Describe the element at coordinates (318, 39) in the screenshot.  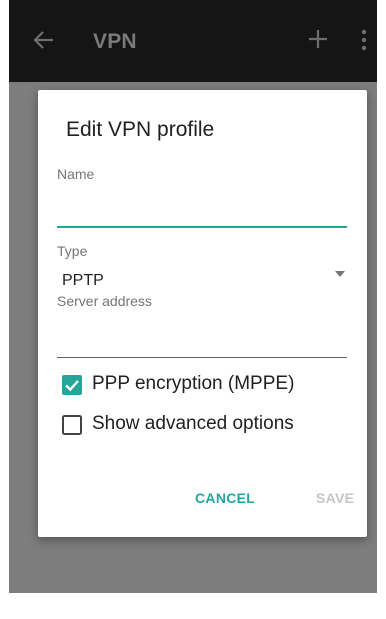
I see `plus-icon` at that location.